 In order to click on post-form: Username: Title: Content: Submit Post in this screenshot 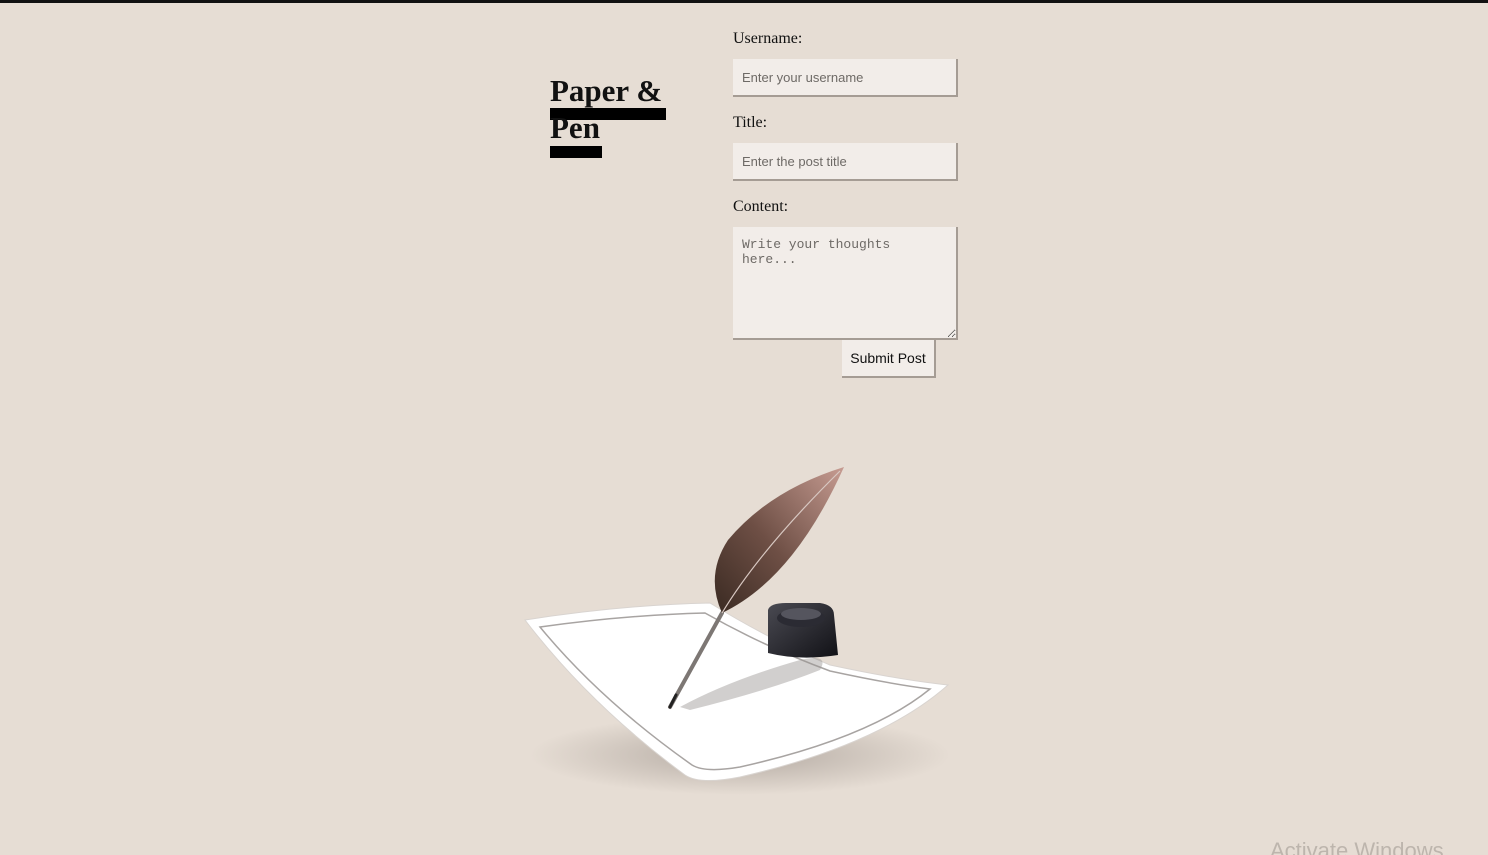, I will do `click(846, 203)`.